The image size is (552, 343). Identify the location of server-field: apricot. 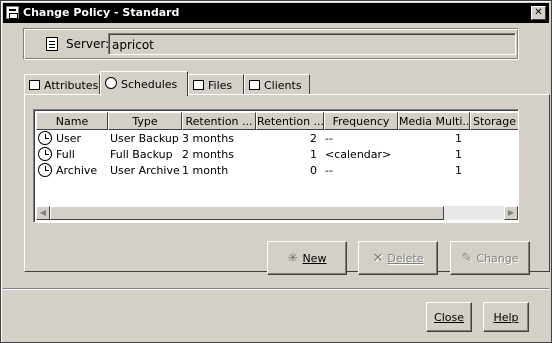
(312, 44).